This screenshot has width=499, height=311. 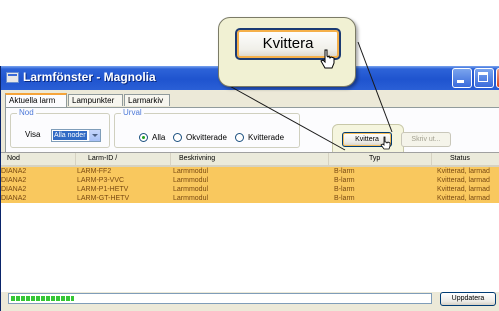 What do you see at coordinates (385, 143) in the screenshot?
I see `small-hand-cursor-icon` at bounding box center [385, 143].